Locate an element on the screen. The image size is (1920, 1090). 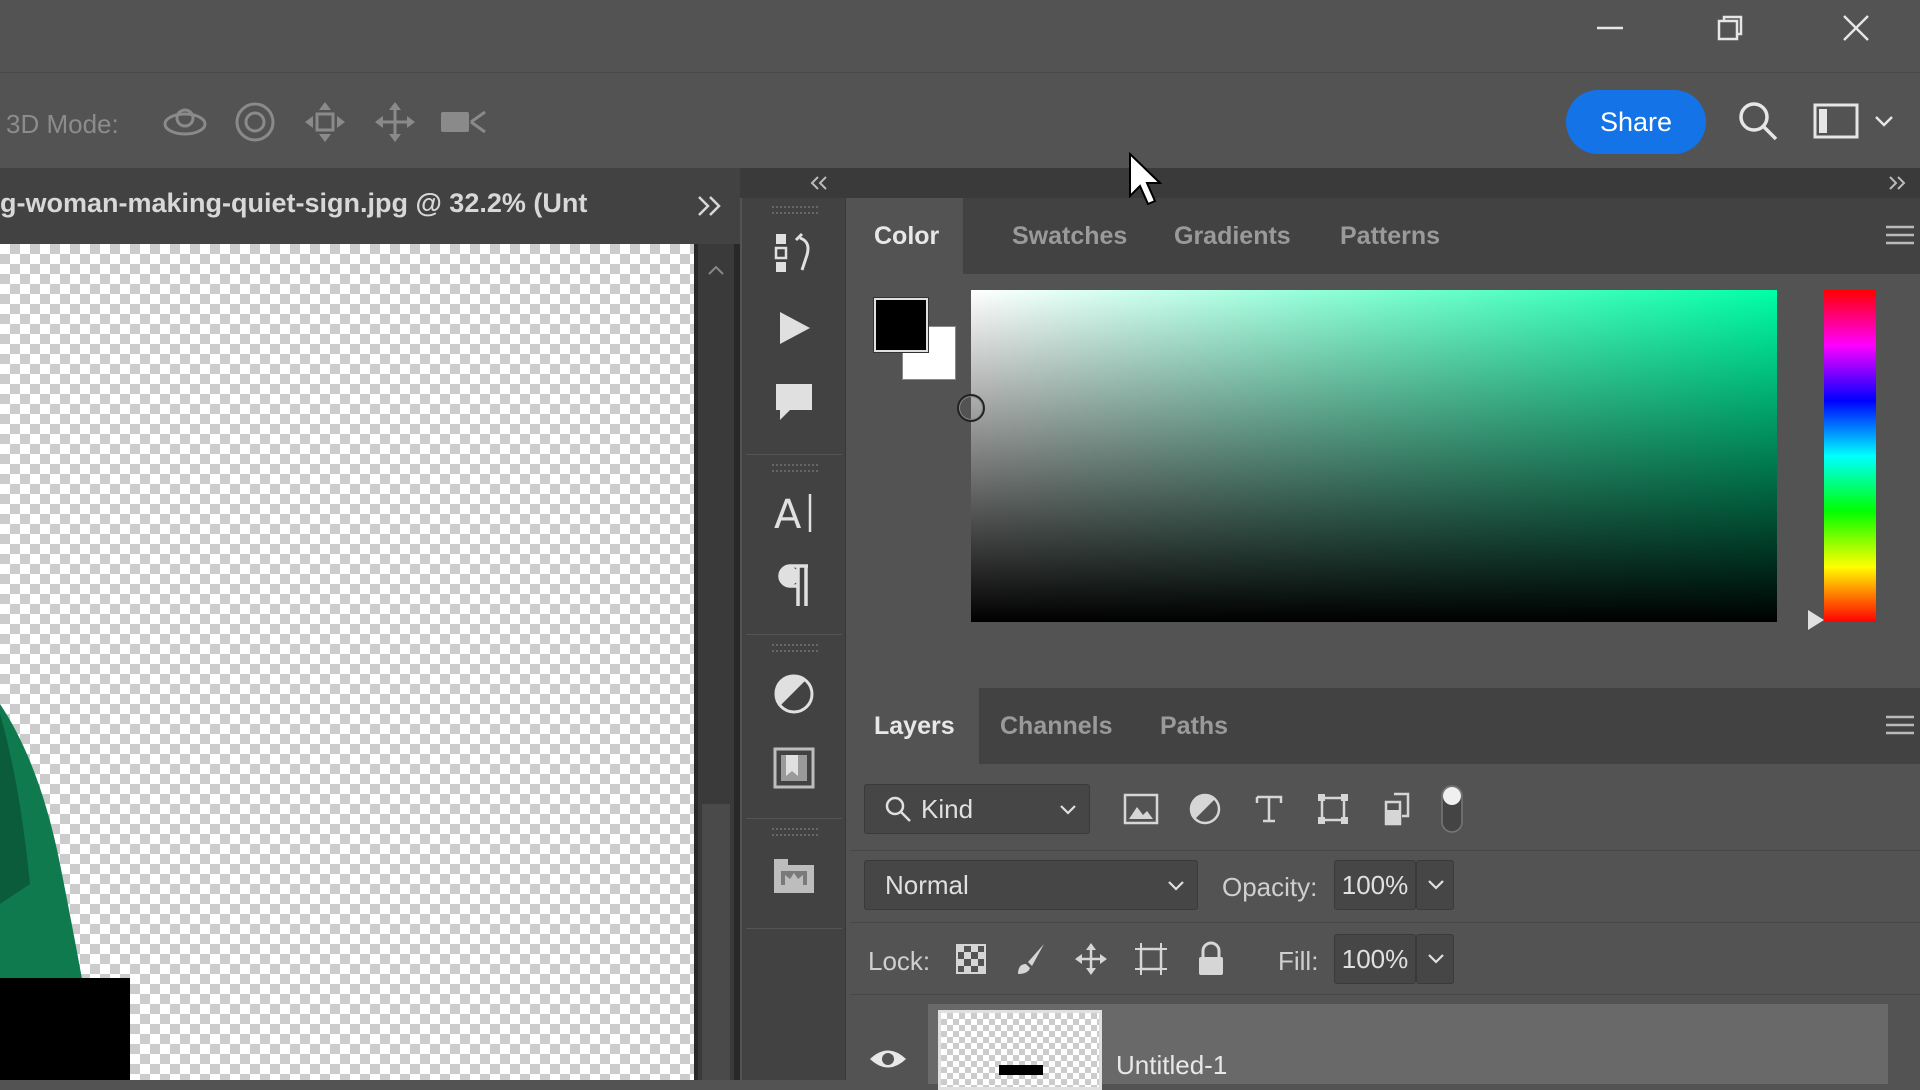
filter-toggle-icon is located at coordinates (1452, 809).